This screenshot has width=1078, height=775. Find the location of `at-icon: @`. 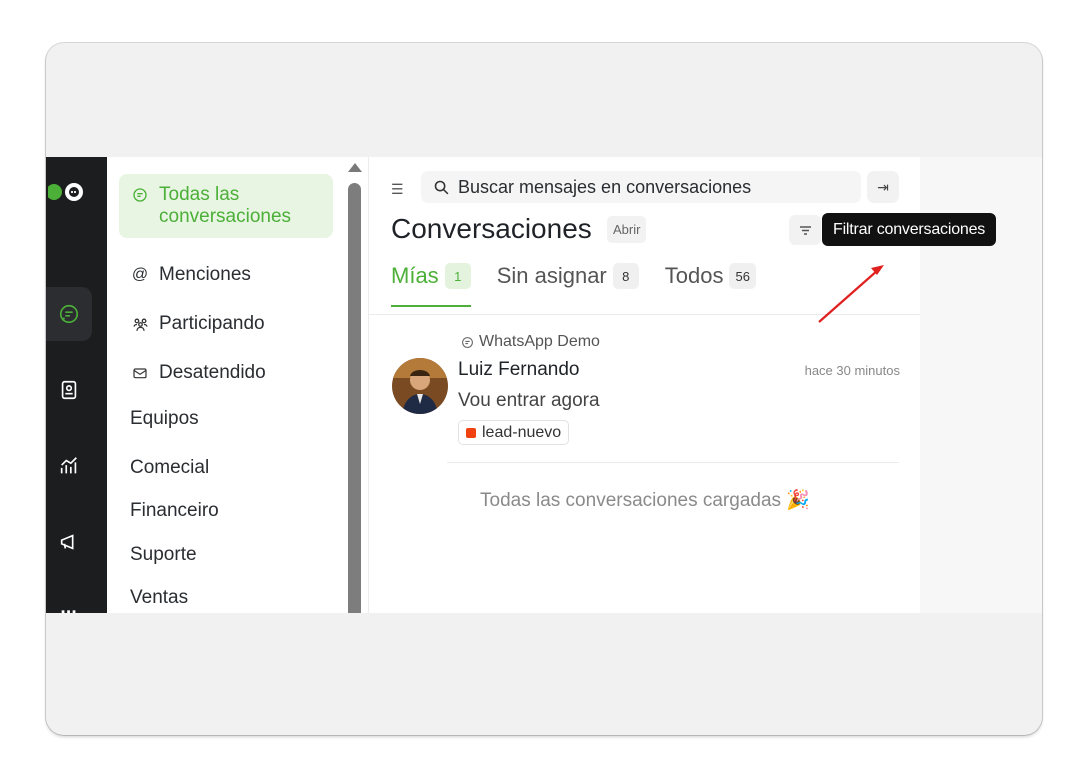

at-icon: @ is located at coordinates (140, 274).